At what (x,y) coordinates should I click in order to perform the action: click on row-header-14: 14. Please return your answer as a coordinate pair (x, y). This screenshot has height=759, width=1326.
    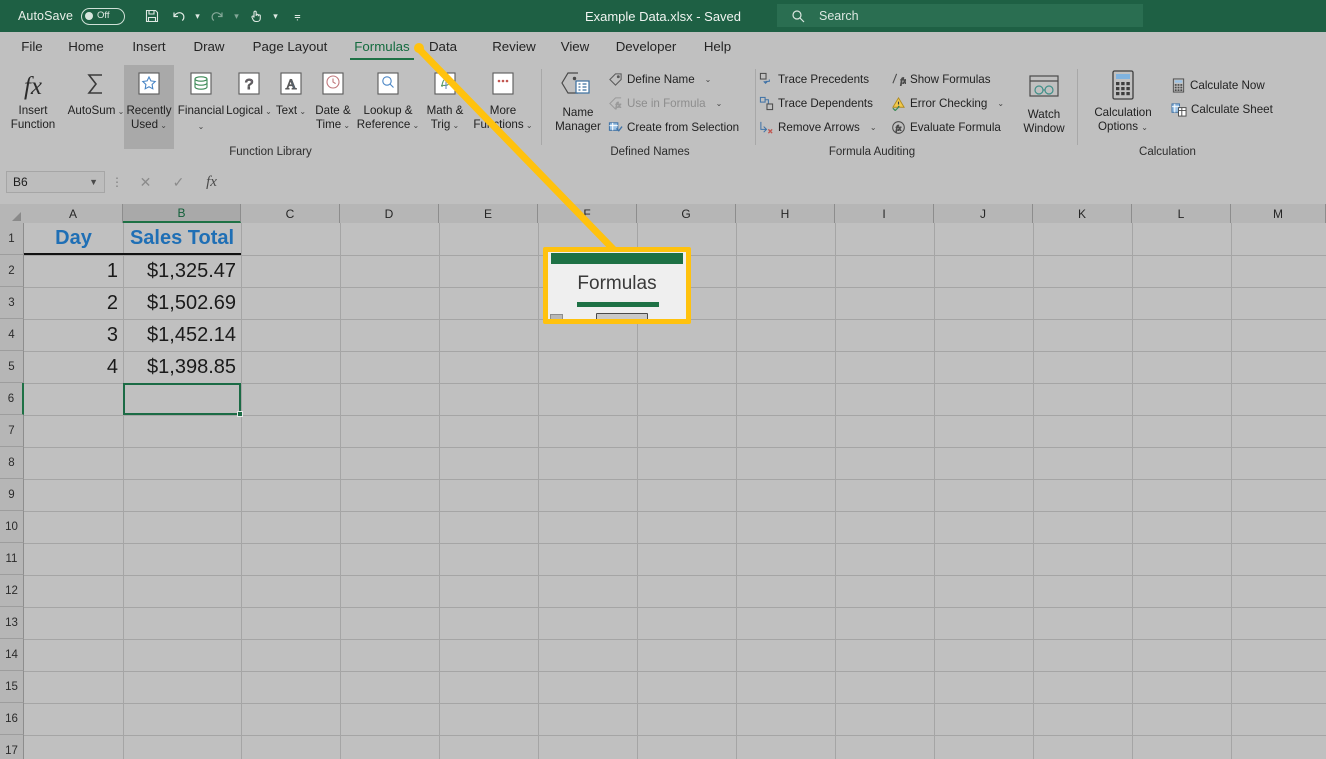
    Looking at the image, I should click on (12, 655).